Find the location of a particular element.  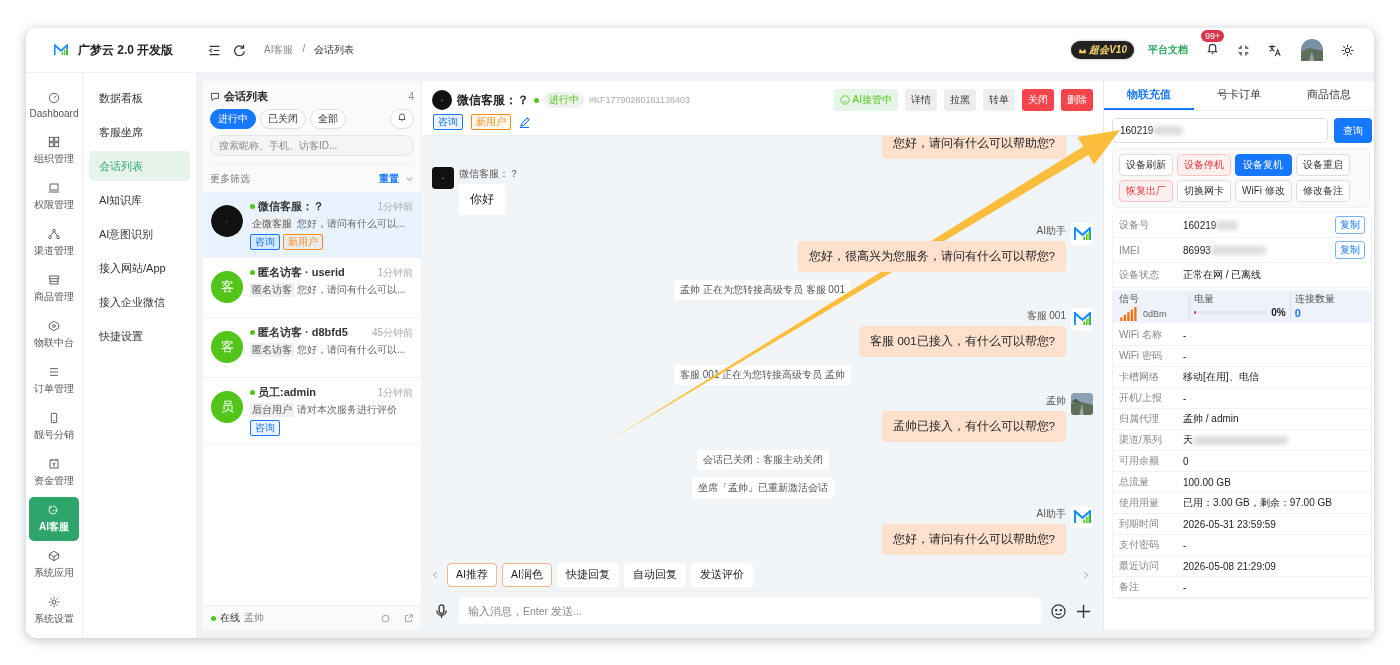

device-action-button: 设备复机 is located at coordinates (1263, 165).